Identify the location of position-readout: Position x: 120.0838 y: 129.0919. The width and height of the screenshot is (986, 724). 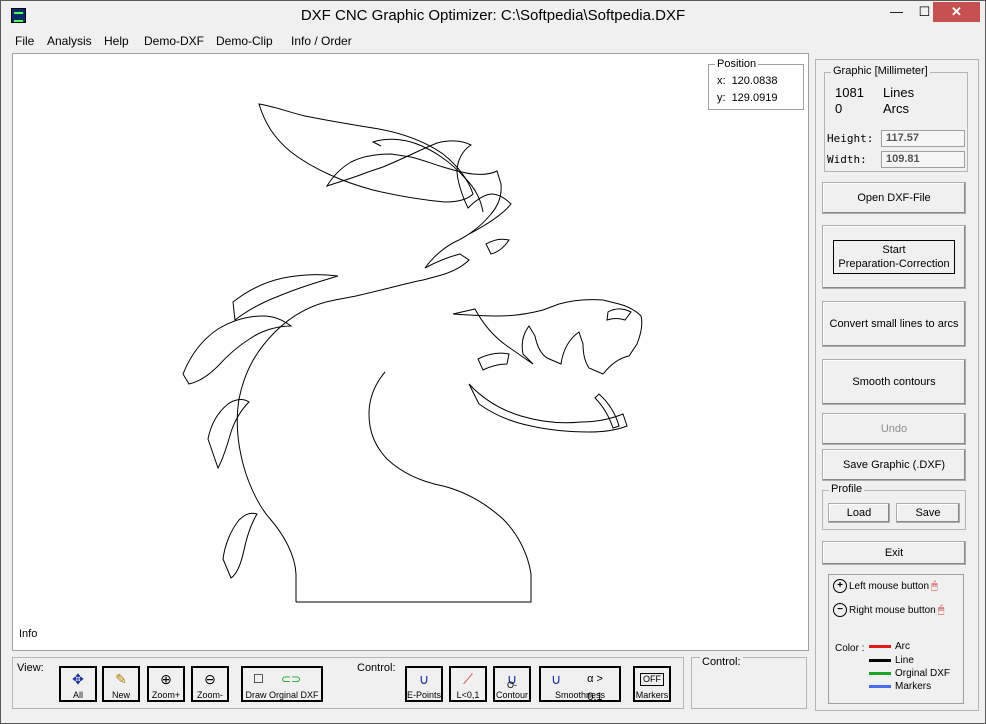
(756, 84).